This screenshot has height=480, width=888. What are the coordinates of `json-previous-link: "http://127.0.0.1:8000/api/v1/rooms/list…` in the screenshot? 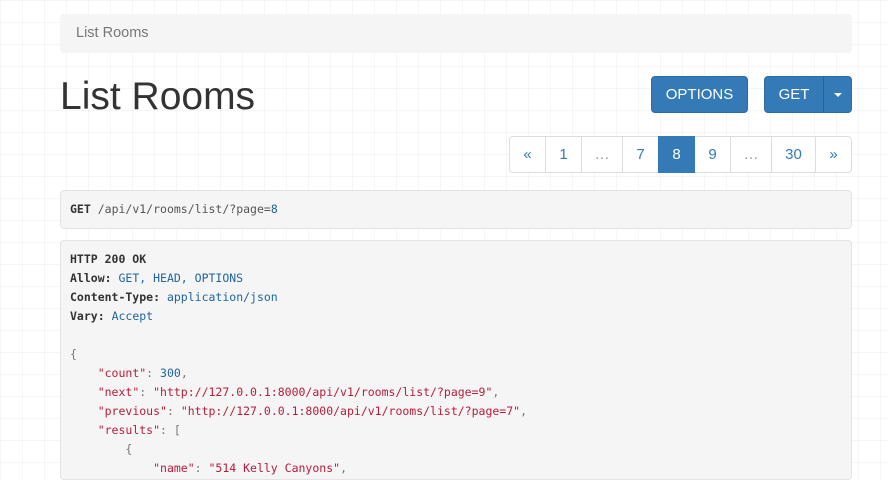 It's located at (350, 411).